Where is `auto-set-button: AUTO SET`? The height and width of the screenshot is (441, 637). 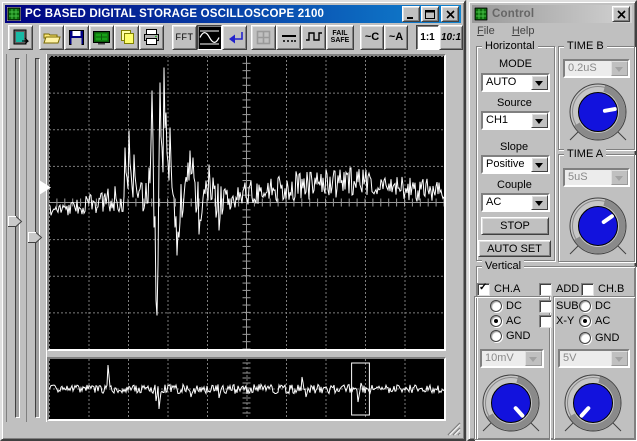 auto-set-button: AUTO SET is located at coordinates (514, 248).